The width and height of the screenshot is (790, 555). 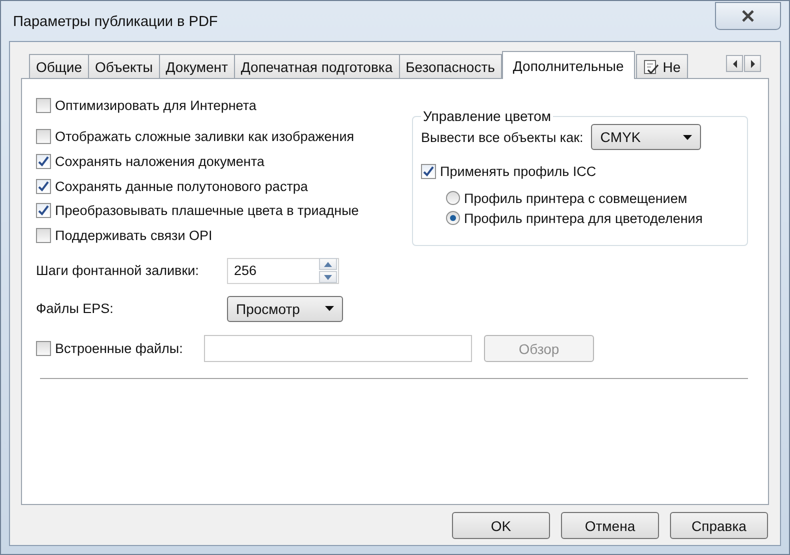 I want to click on tab: Объекты, so click(x=124, y=66).